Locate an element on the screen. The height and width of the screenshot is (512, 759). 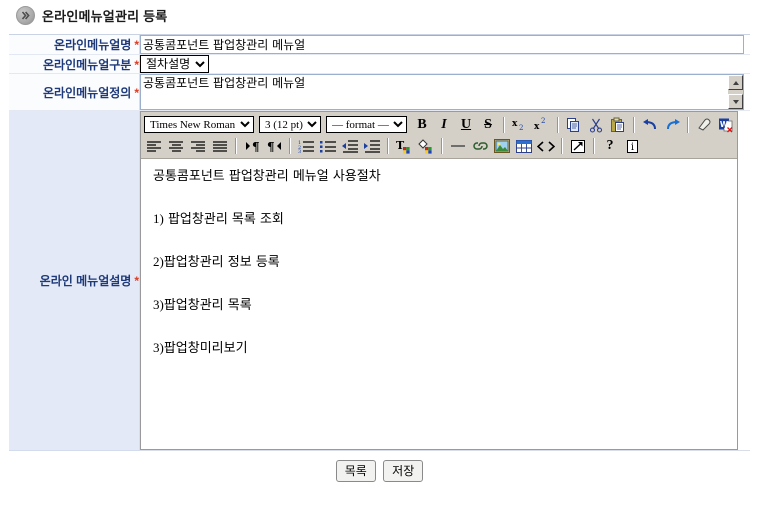
direction-ltr-icon: ¶ is located at coordinates (252, 146).